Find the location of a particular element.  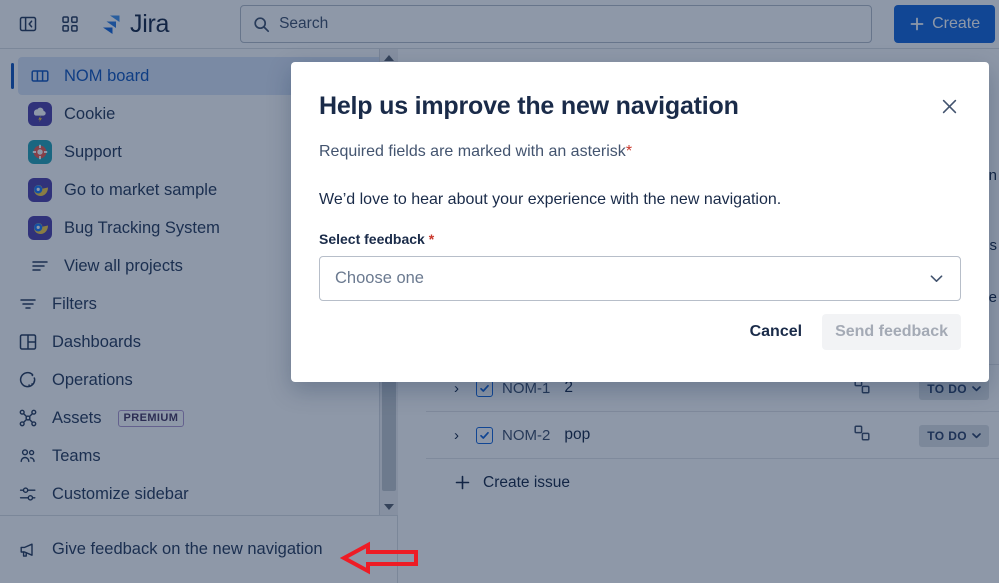

modal-action-buttons: Cancel Send feedback is located at coordinates (849, 332).